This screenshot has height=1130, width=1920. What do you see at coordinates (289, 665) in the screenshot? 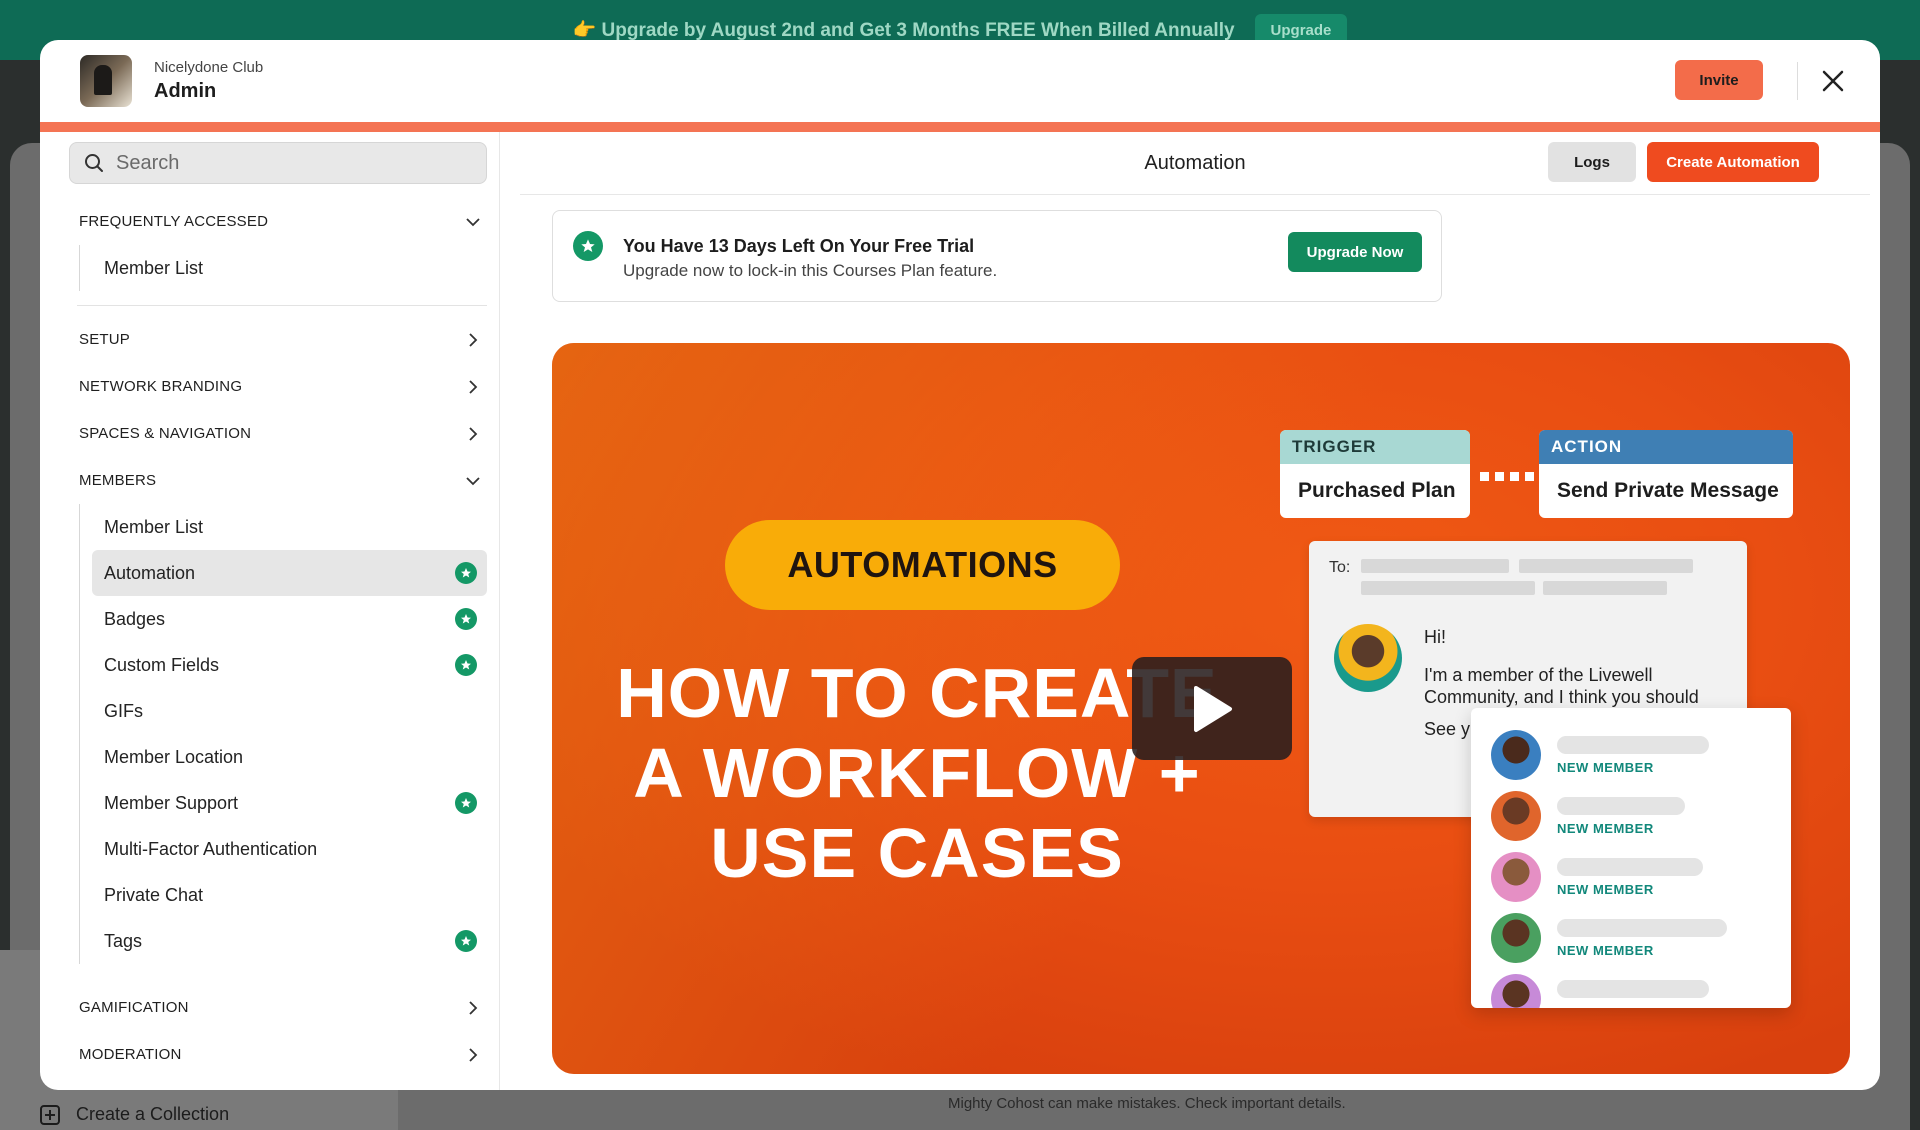
I see `sidebar-item-custom-fields: Custom Fields` at bounding box center [289, 665].